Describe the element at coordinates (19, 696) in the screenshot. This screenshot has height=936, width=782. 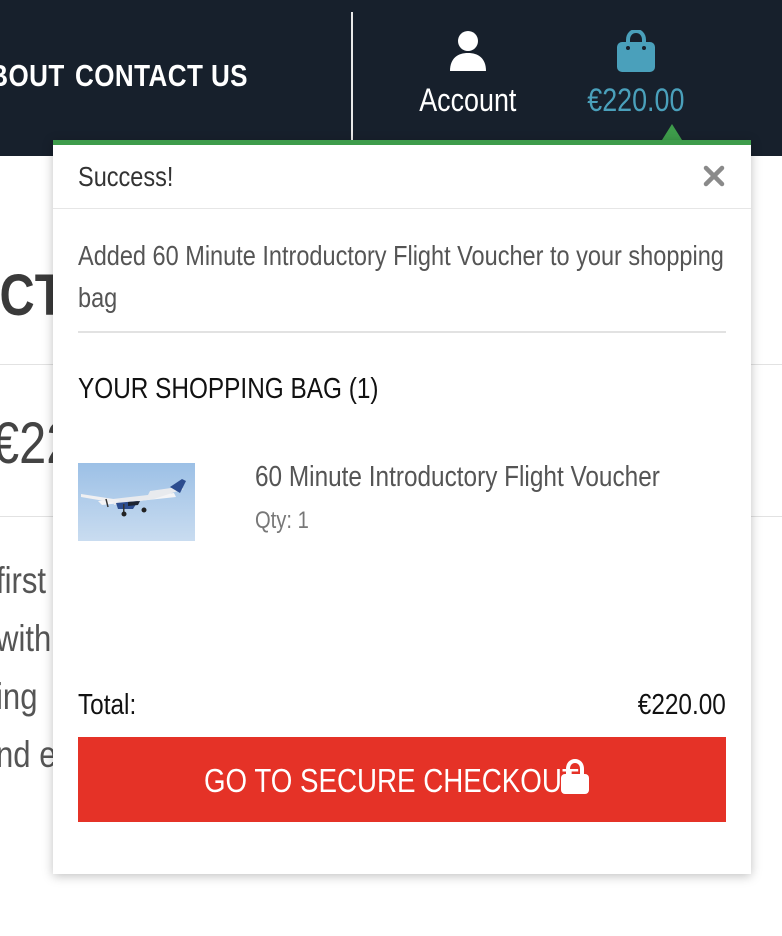
I see `description-line: ing` at that location.